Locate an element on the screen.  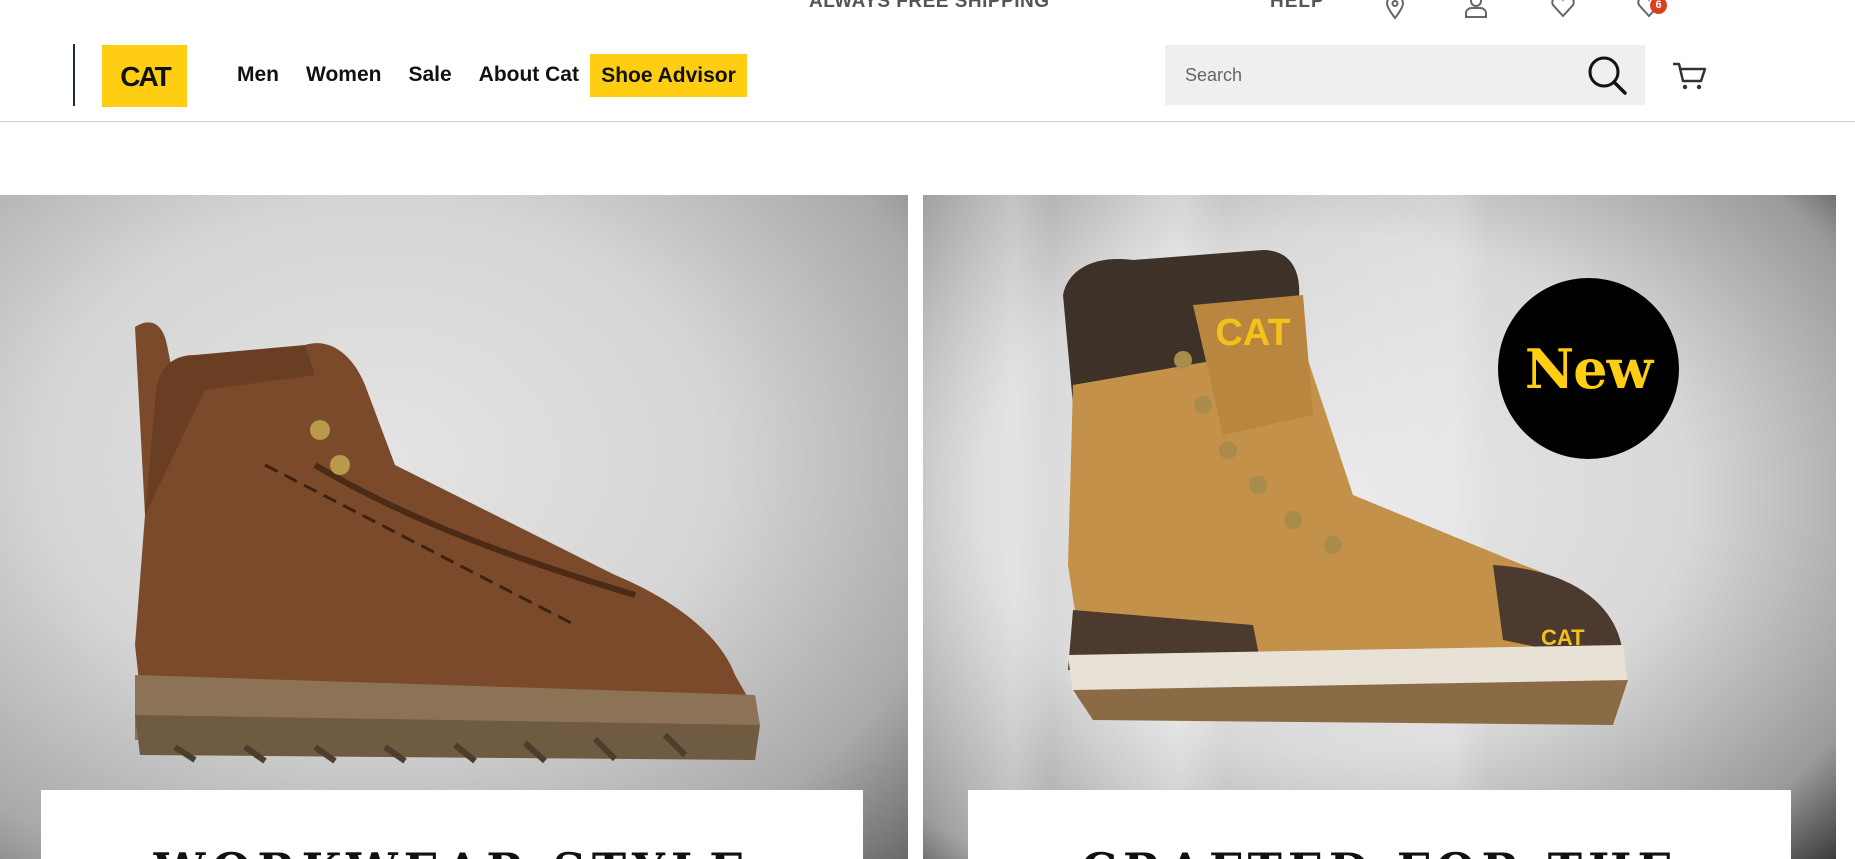
free-shipping-promo: ALWAYS FREE SHIPPING is located at coordinates (929, 6).